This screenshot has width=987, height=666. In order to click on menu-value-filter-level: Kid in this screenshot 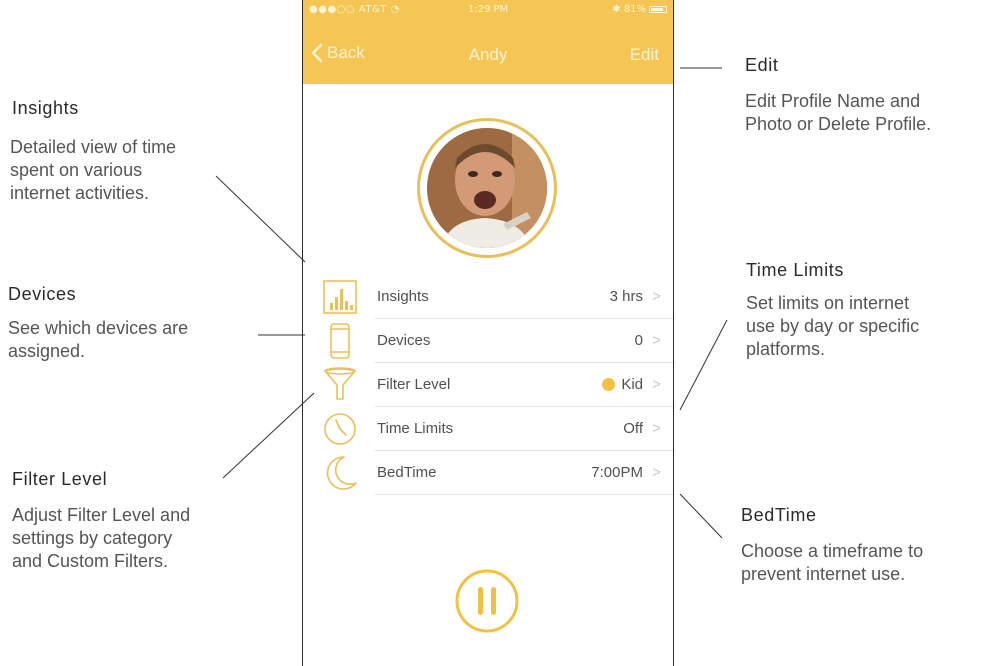, I will do `click(622, 384)`.